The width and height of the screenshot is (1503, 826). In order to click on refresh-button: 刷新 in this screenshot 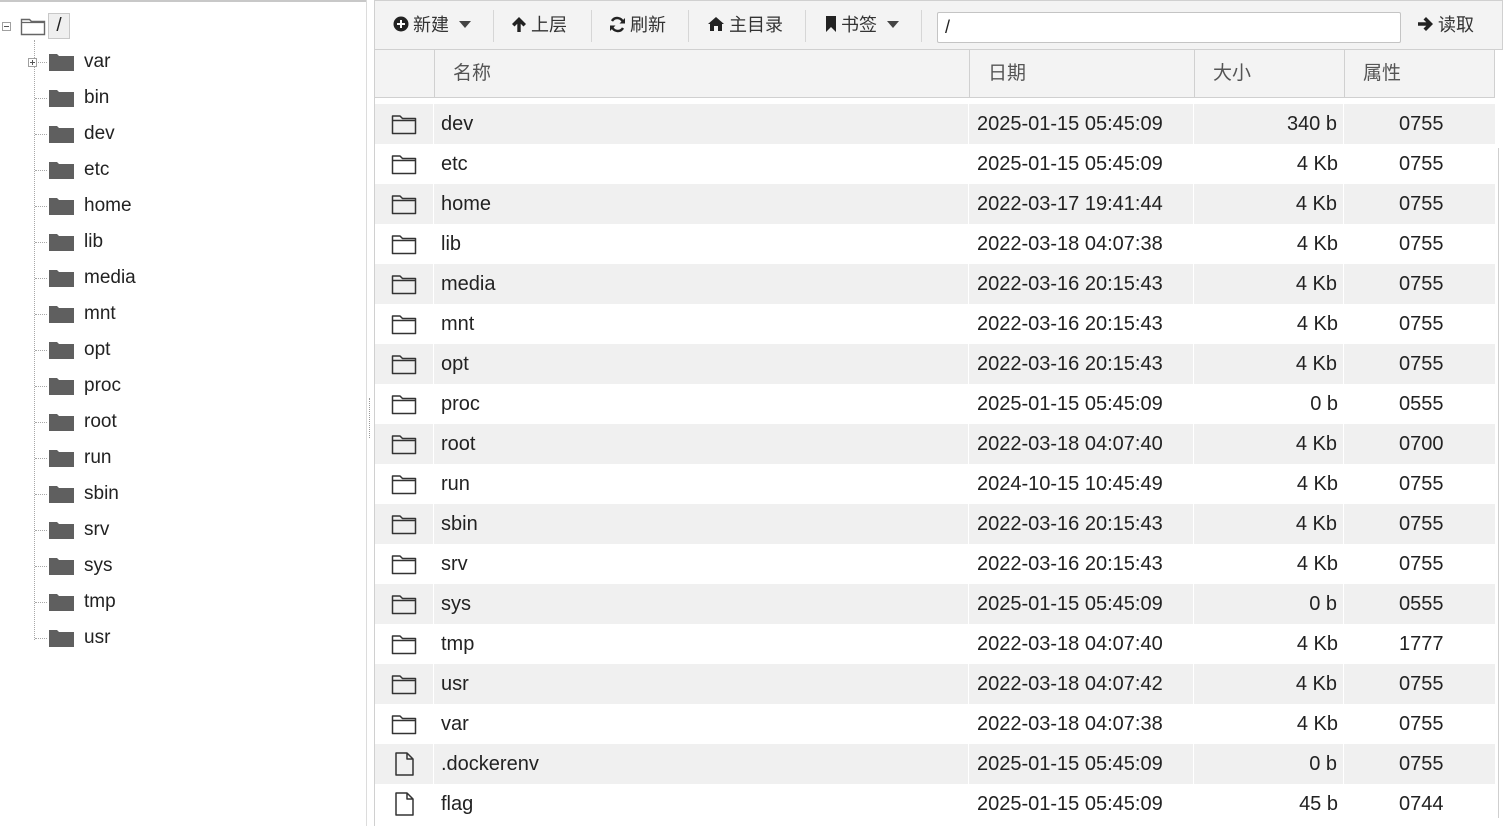, I will do `click(637, 25)`.